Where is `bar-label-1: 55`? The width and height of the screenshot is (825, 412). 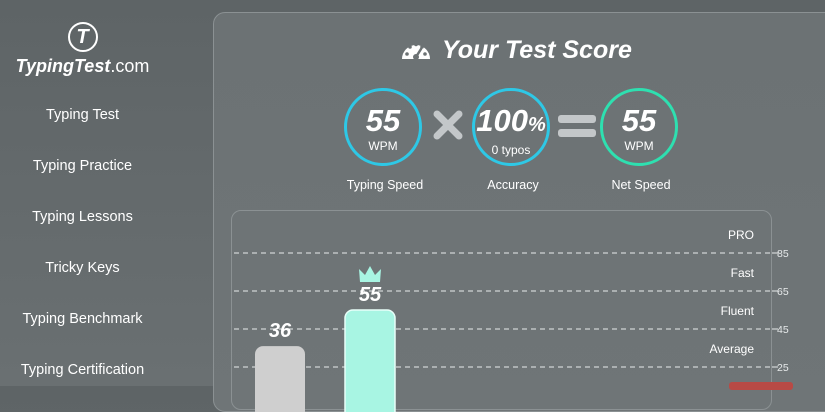
bar-label-1: 55 is located at coordinates (370, 295).